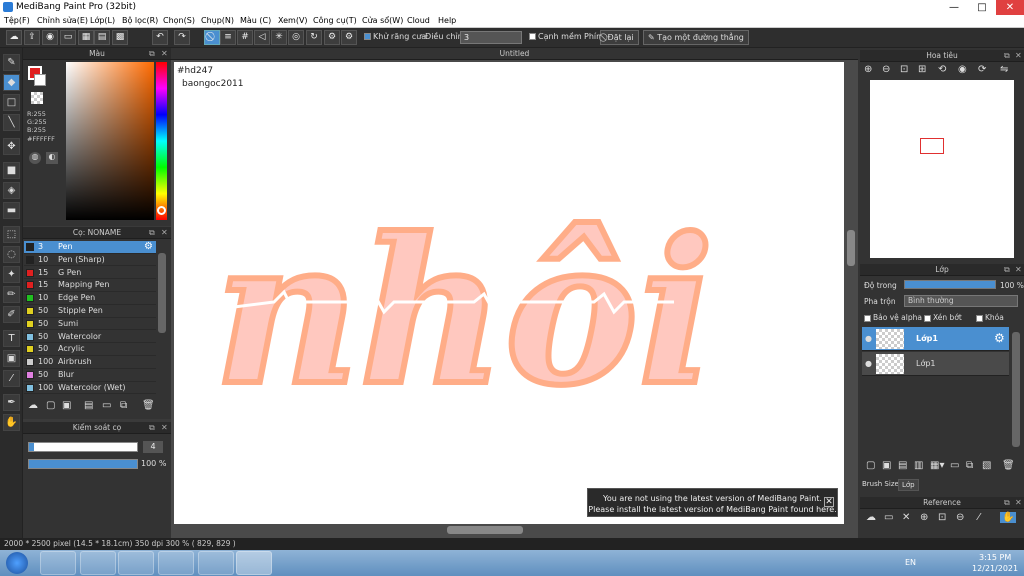 This screenshot has height=576, width=1024. Describe the element at coordinates (11, 254) in the screenshot. I see `lasso-tool-icon: ◌` at that location.